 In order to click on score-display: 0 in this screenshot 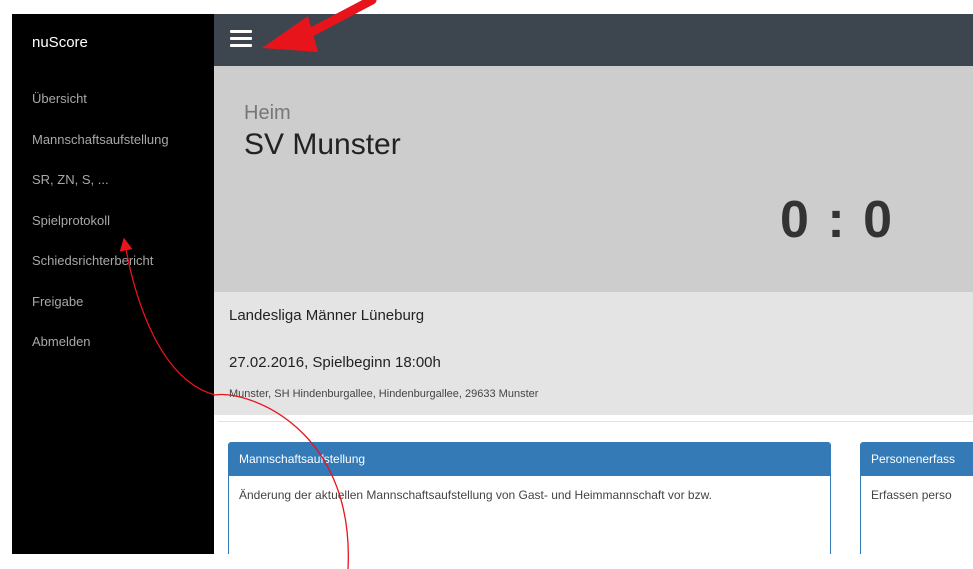, I will do `click(837, 220)`.